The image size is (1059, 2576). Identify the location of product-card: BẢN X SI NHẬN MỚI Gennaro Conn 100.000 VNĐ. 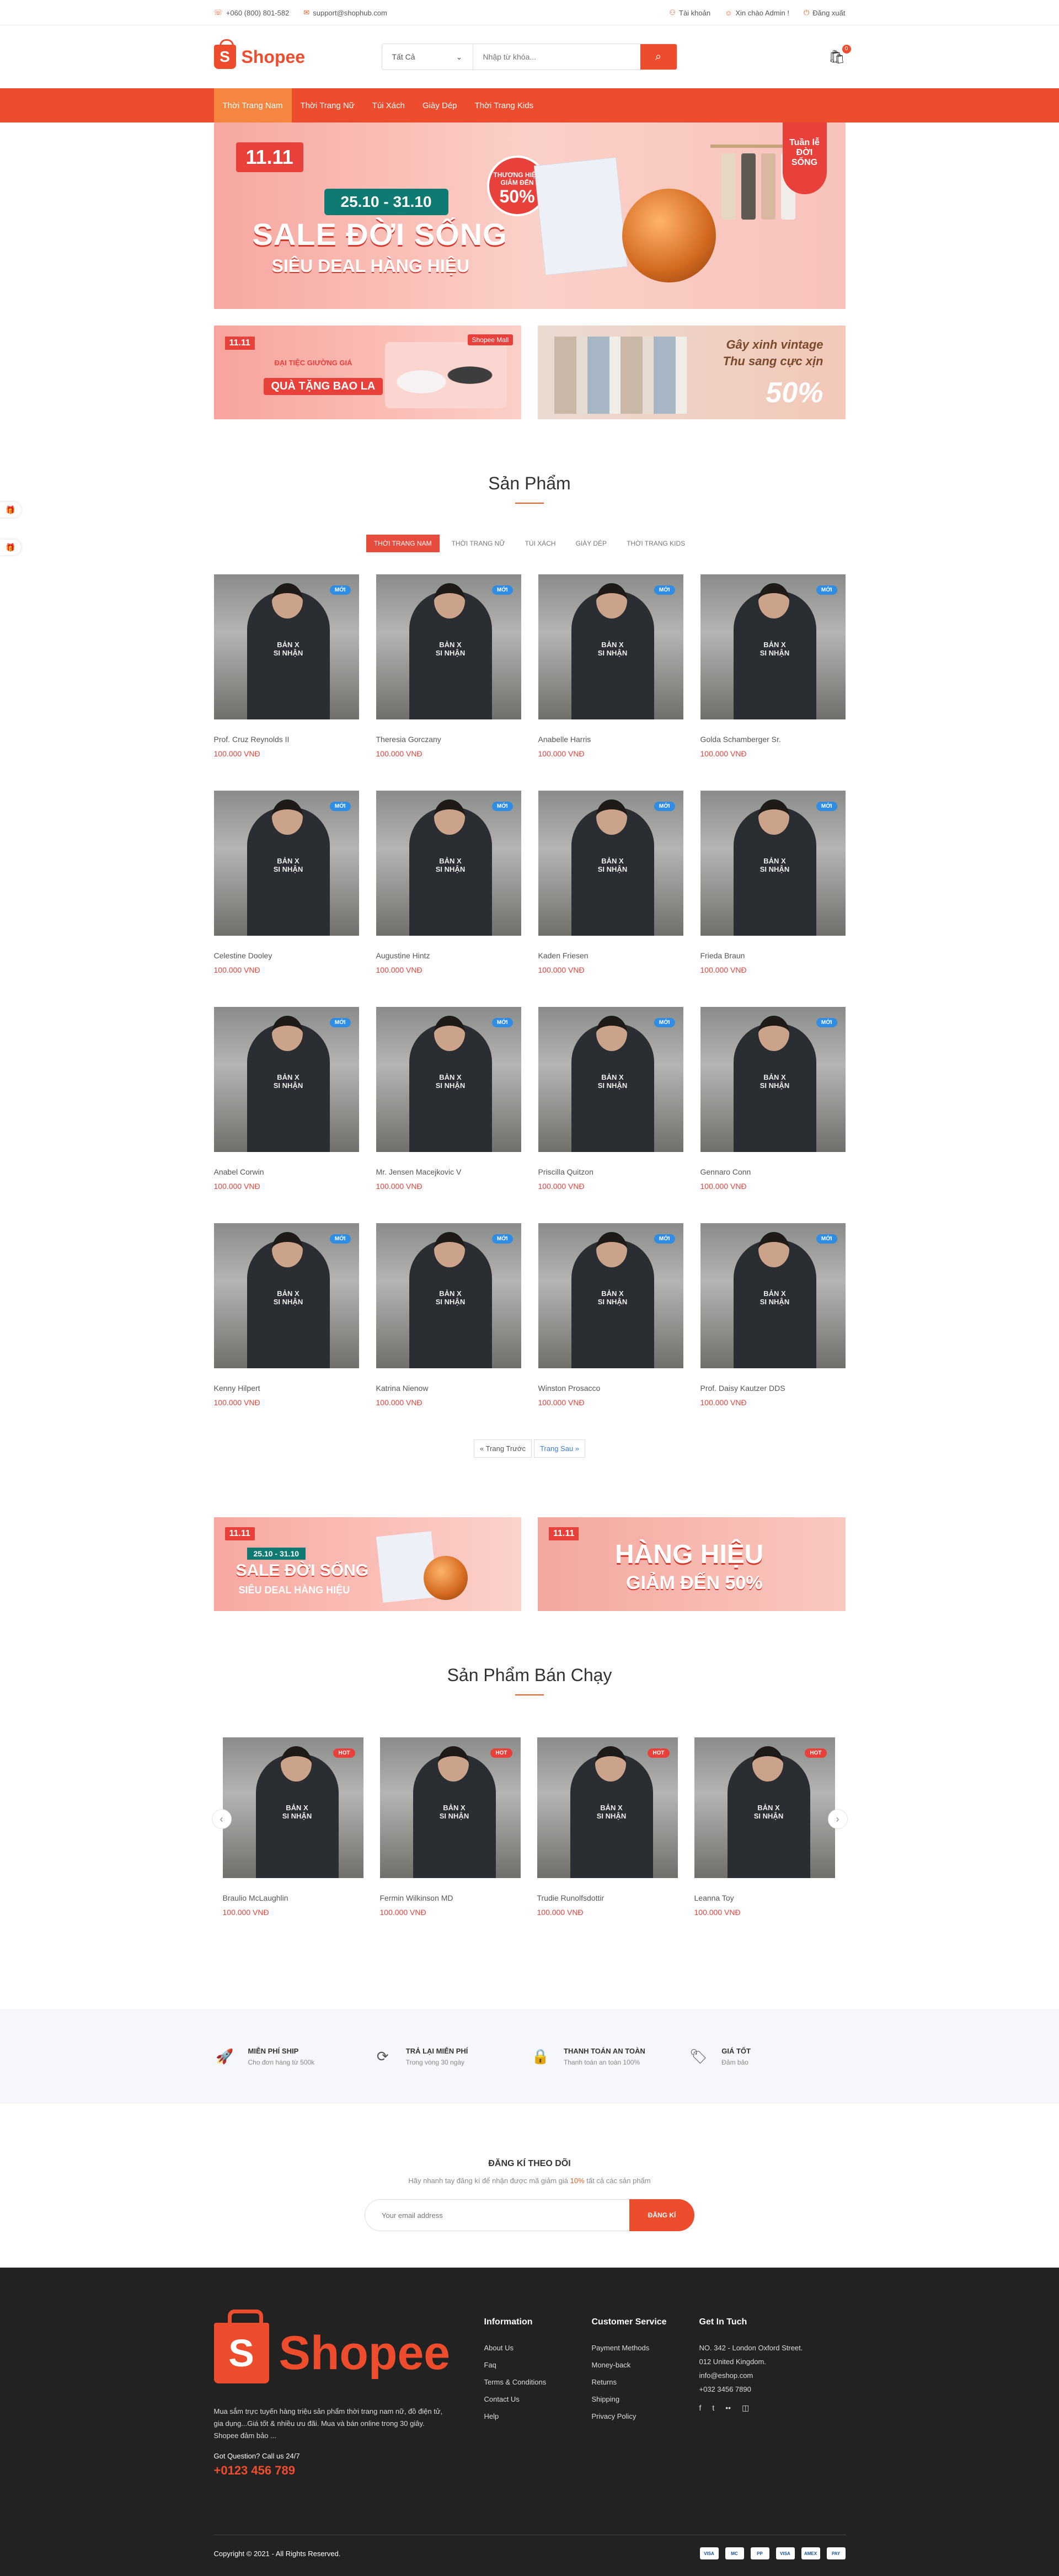
(773, 1115).